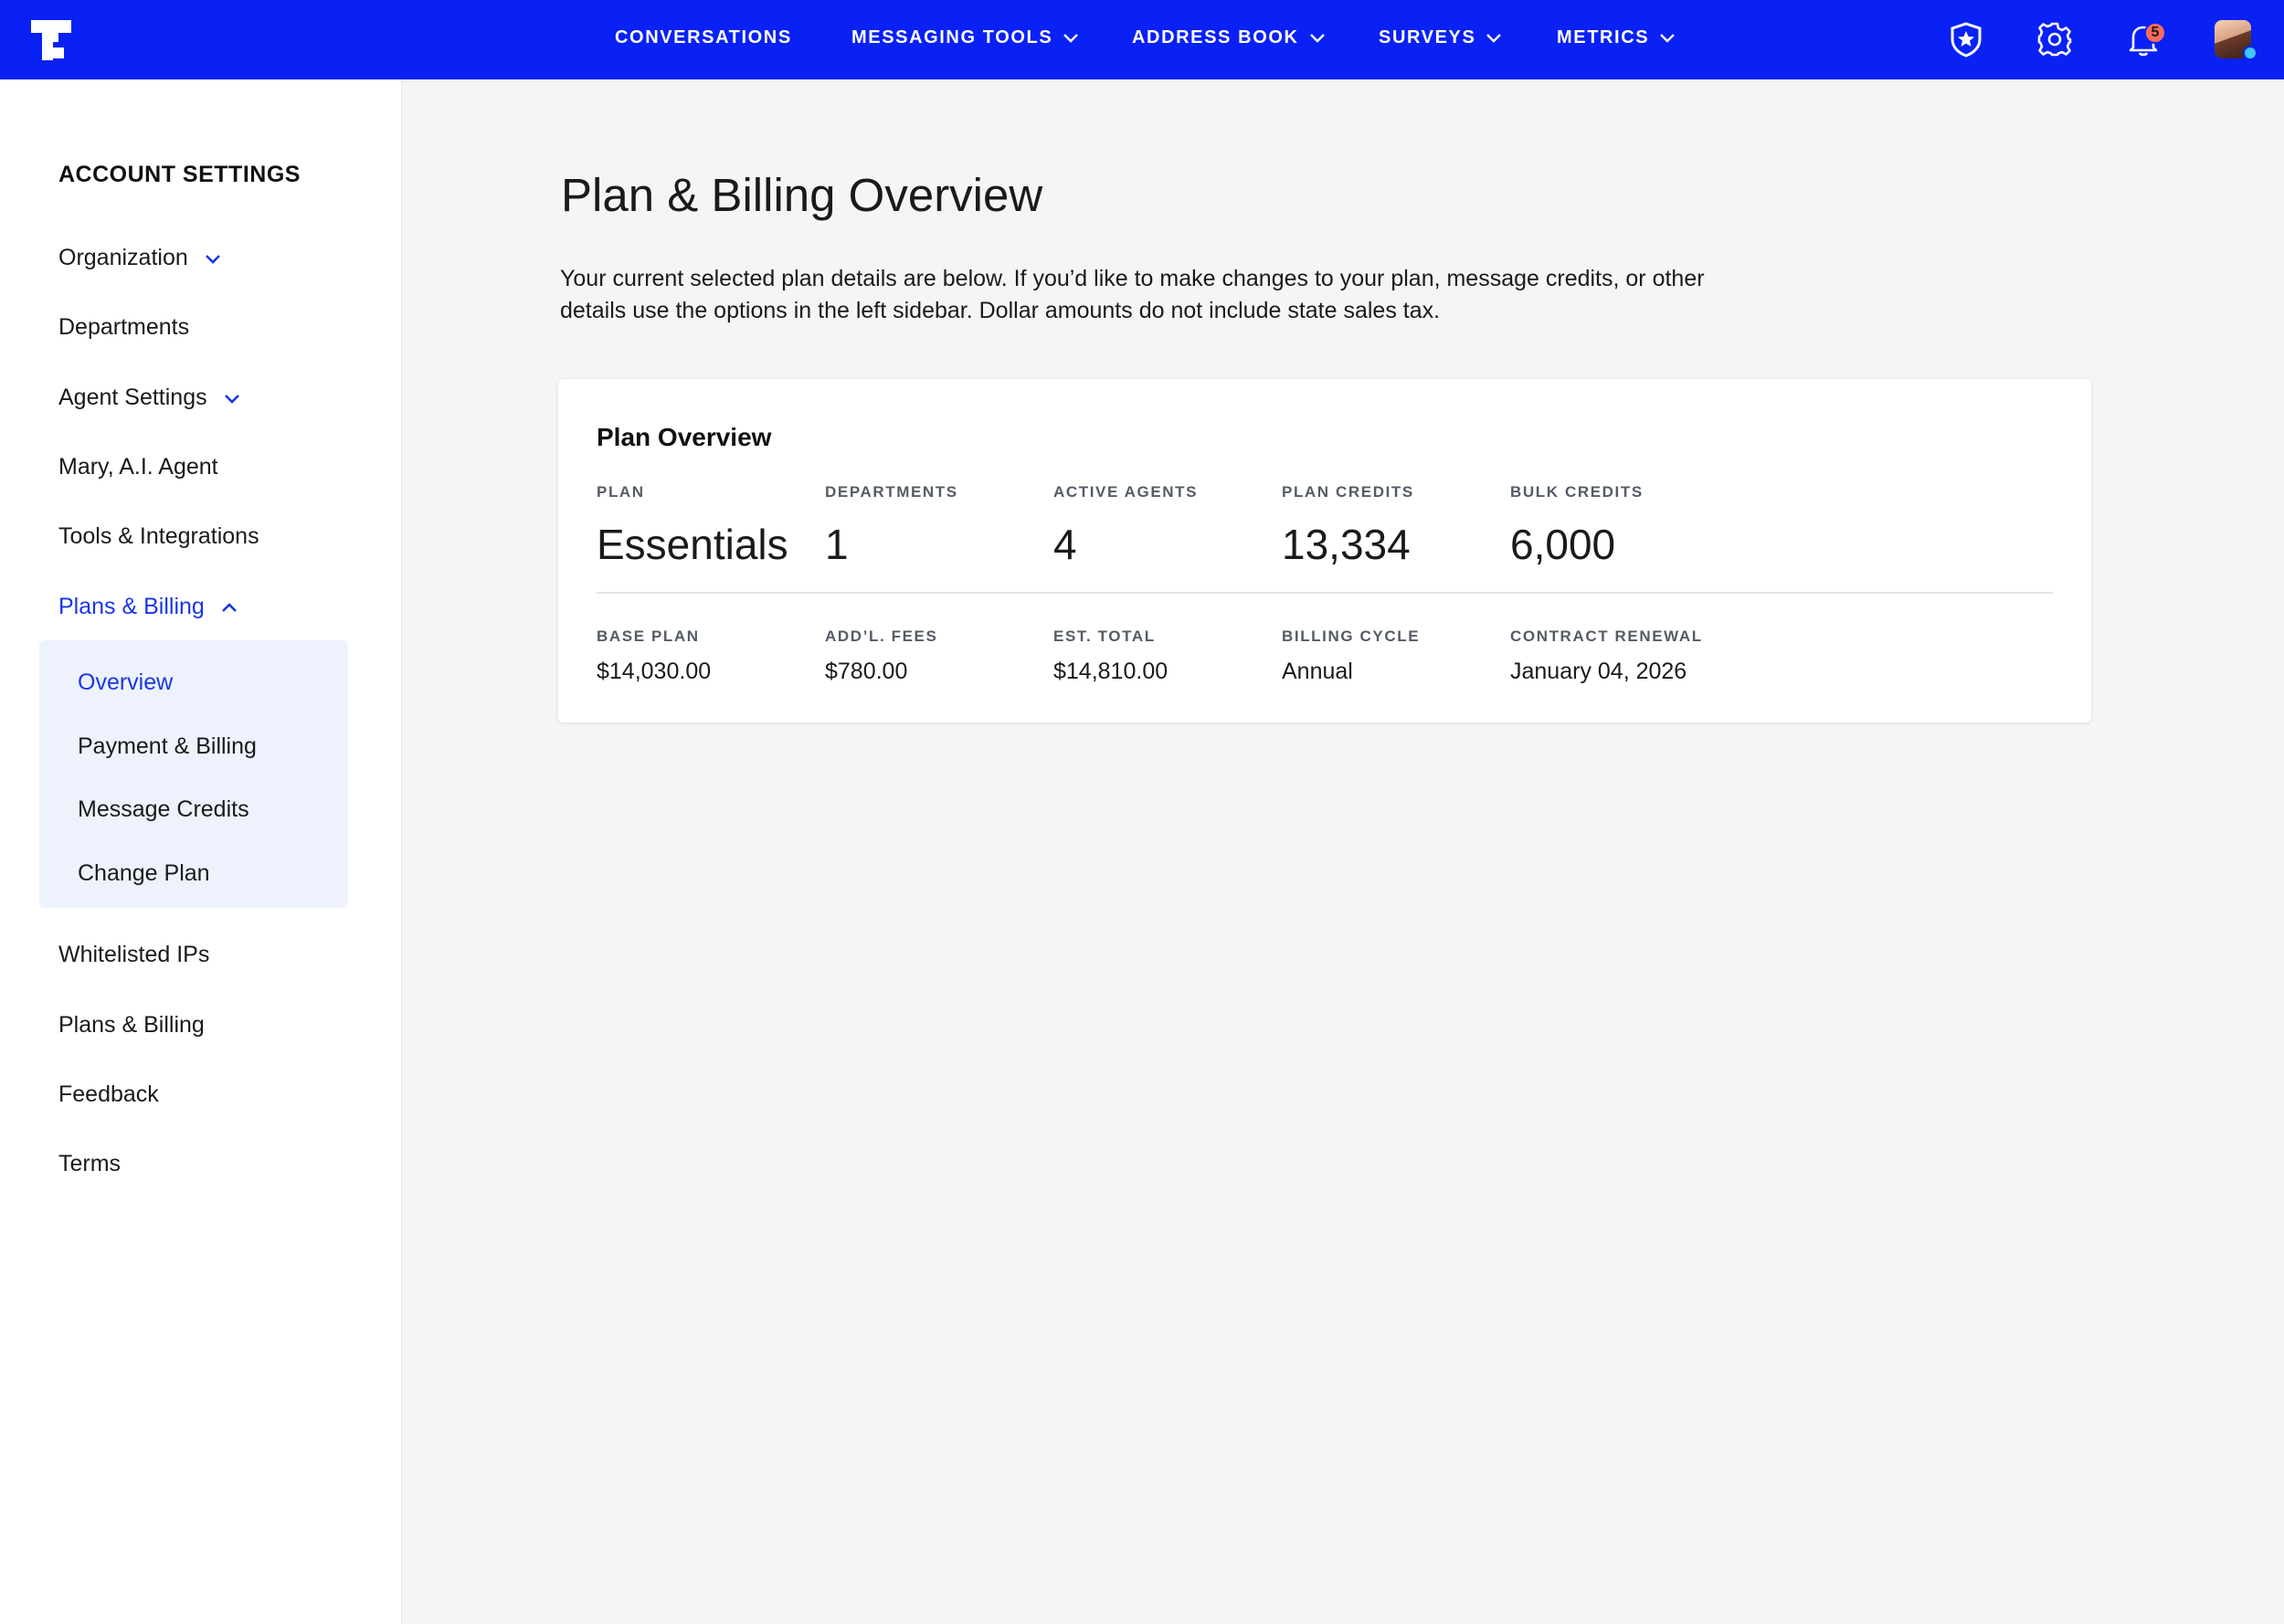 The image size is (2284, 1624). I want to click on stat-value: $780.00, so click(866, 671).